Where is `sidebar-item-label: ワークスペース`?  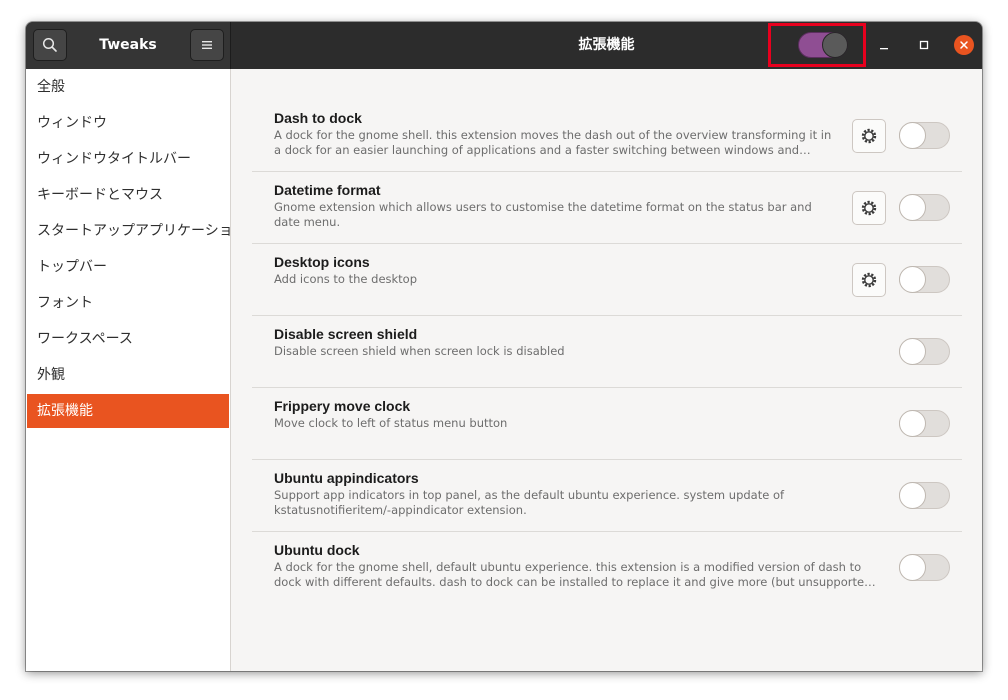
sidebar-item-label: ワークスペース is located at coordinates (85, 339).